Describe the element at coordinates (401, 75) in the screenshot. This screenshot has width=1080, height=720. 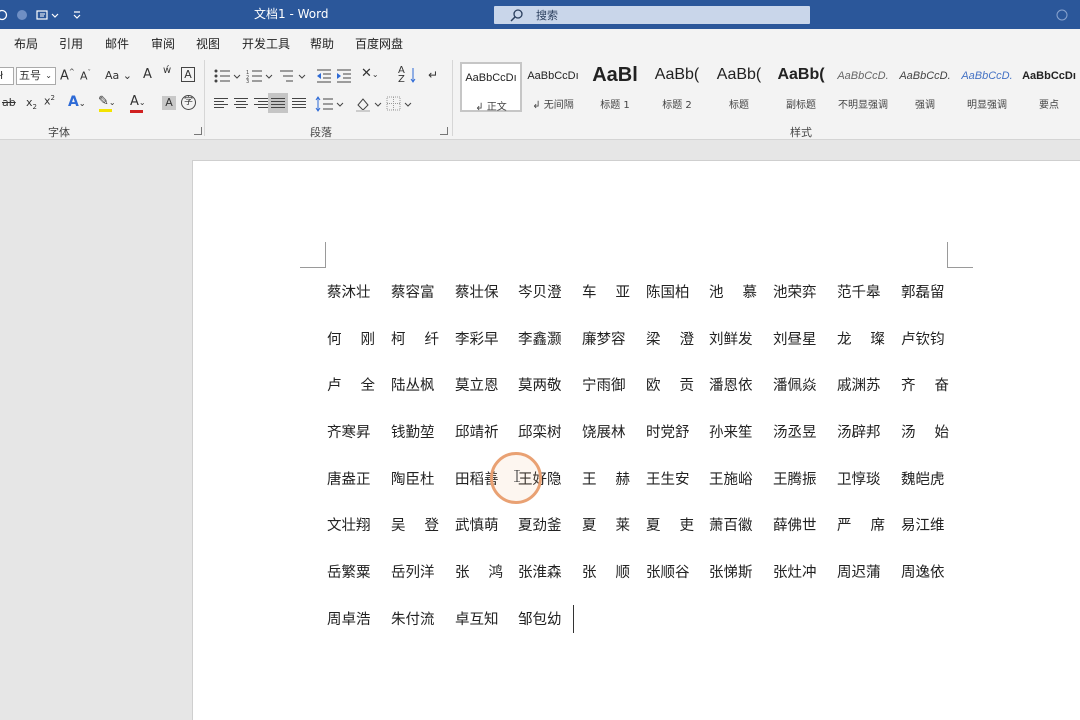
I see `sort-button: AZ` at that location.